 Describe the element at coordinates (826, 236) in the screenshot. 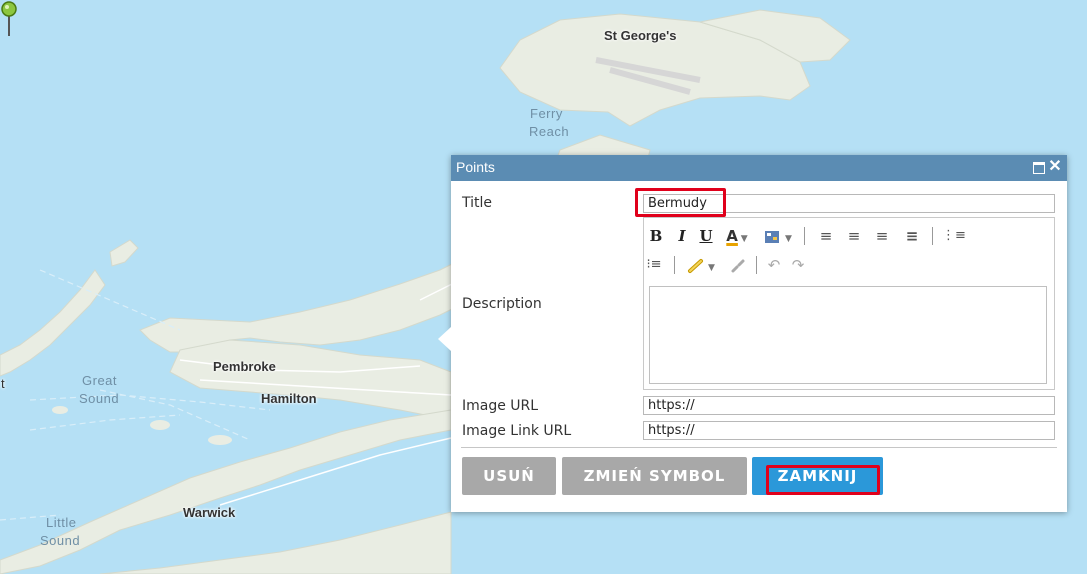

I see `align-left-icon: ≡` at that location.